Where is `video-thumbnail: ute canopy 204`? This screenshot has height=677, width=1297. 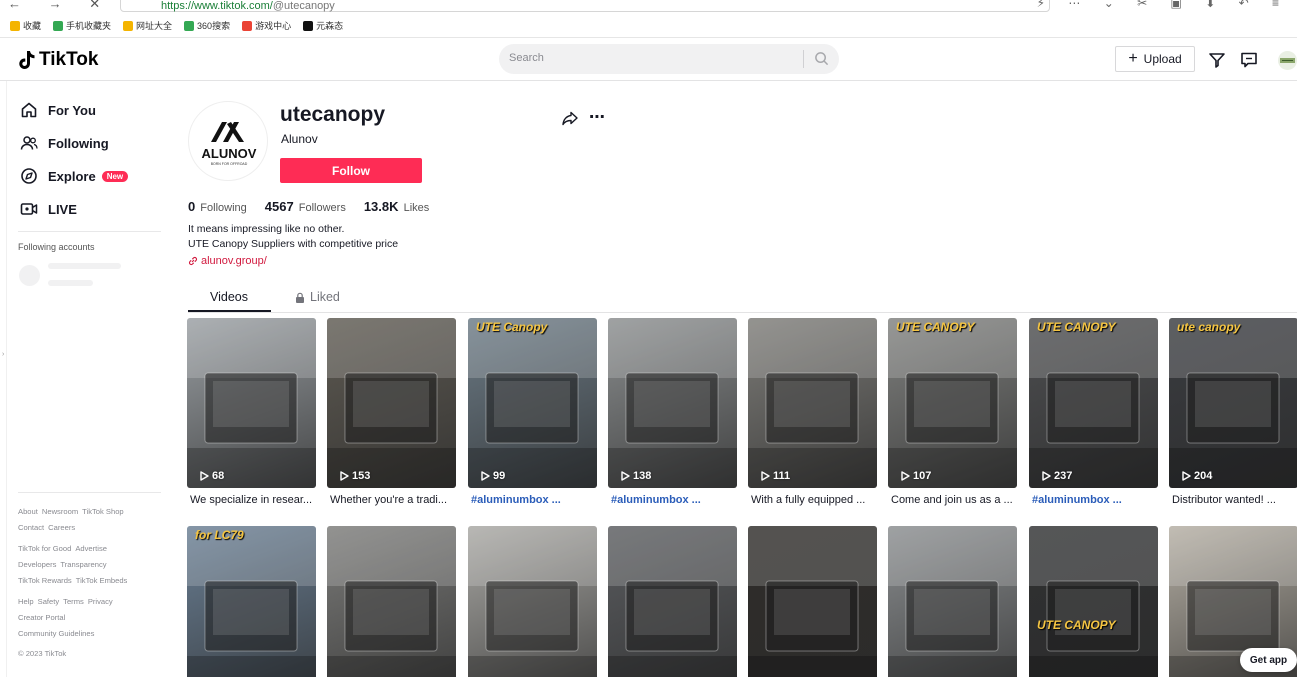
video-thumbnail: ute canopy 204 is located at coordinates (1233, 403).